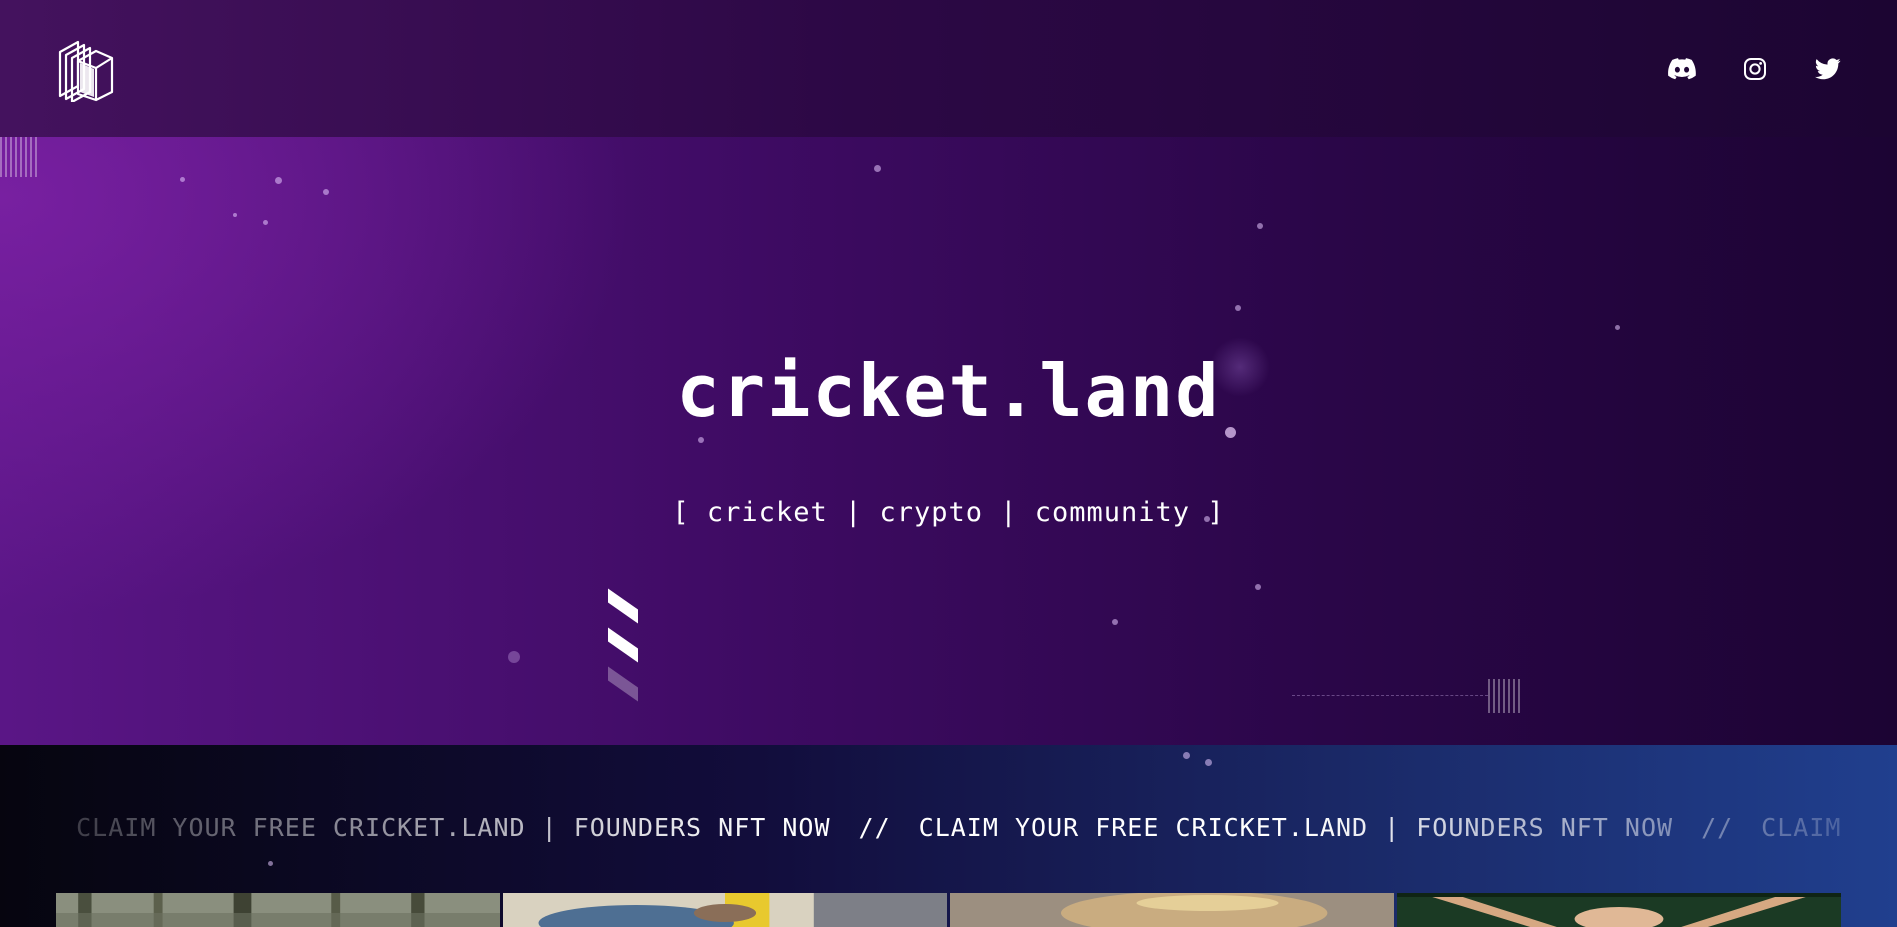 The image size is (1897, 927). Describe the element at coordinates (1172, 910) in the screenshot. I see `portrait-photo-thumbnail` at that location.